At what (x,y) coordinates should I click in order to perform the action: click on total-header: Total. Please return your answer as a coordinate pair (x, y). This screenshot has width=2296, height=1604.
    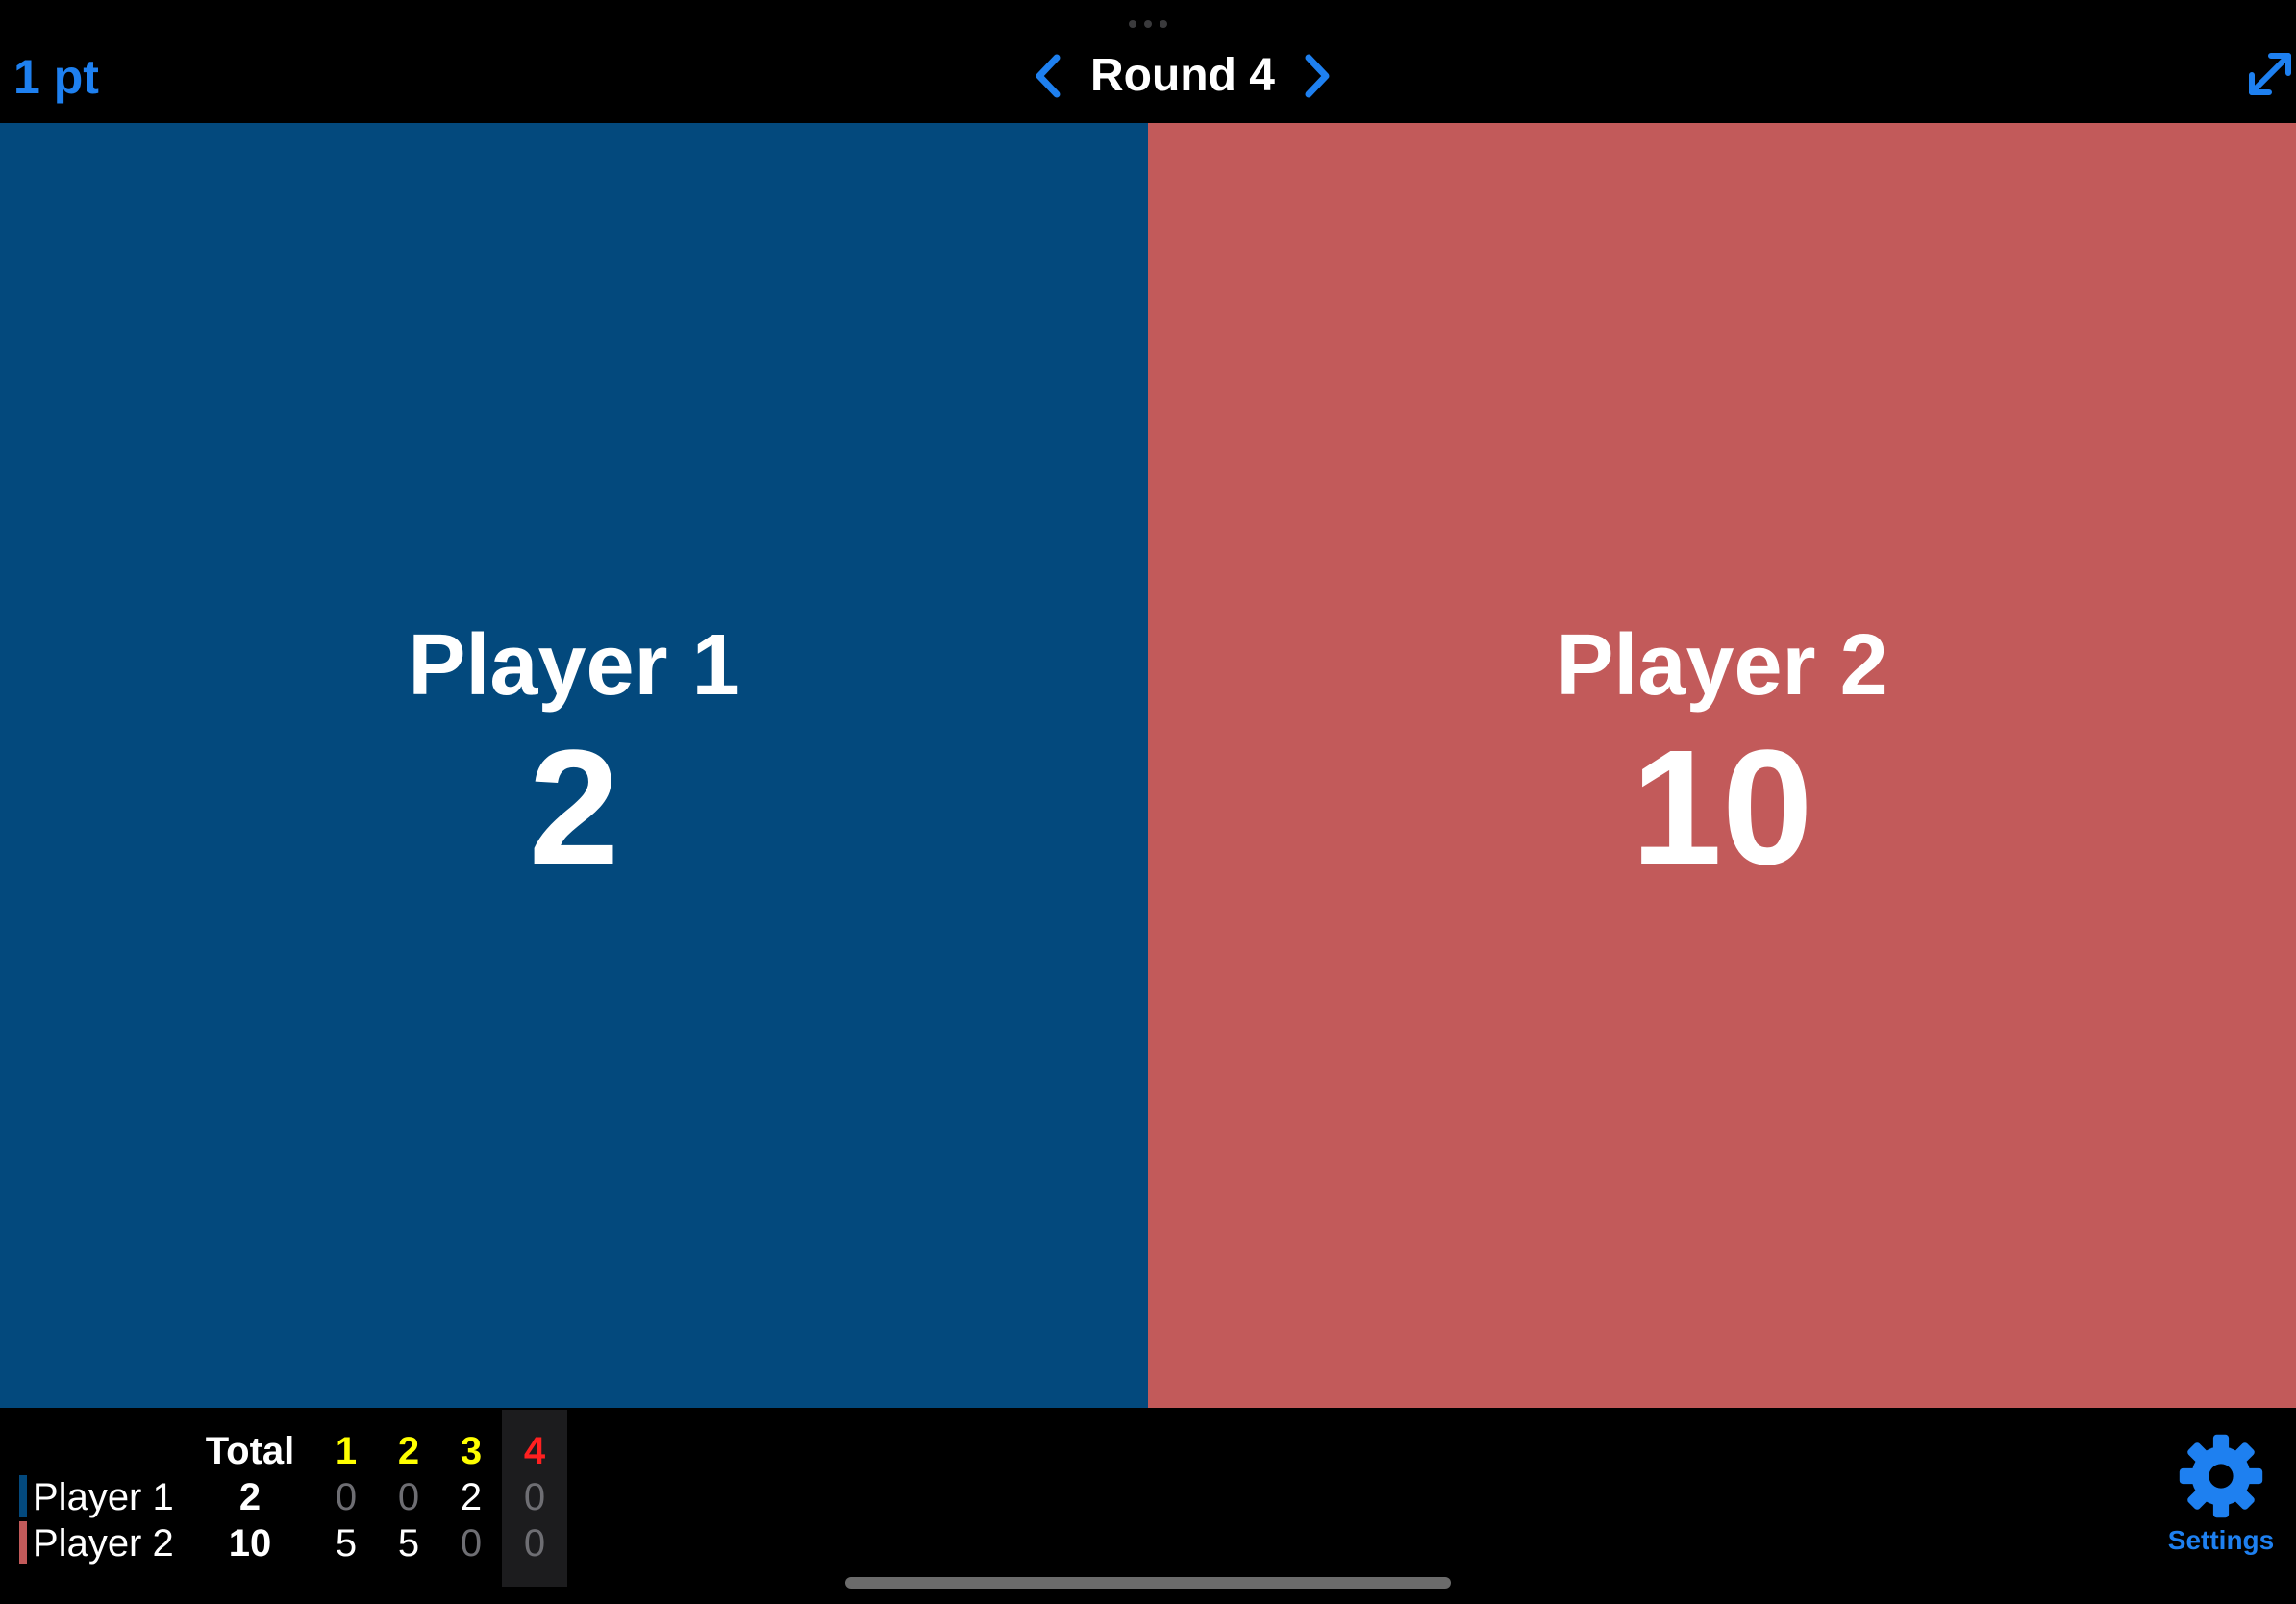
    Looking at the image, I should click on (250, 1451).